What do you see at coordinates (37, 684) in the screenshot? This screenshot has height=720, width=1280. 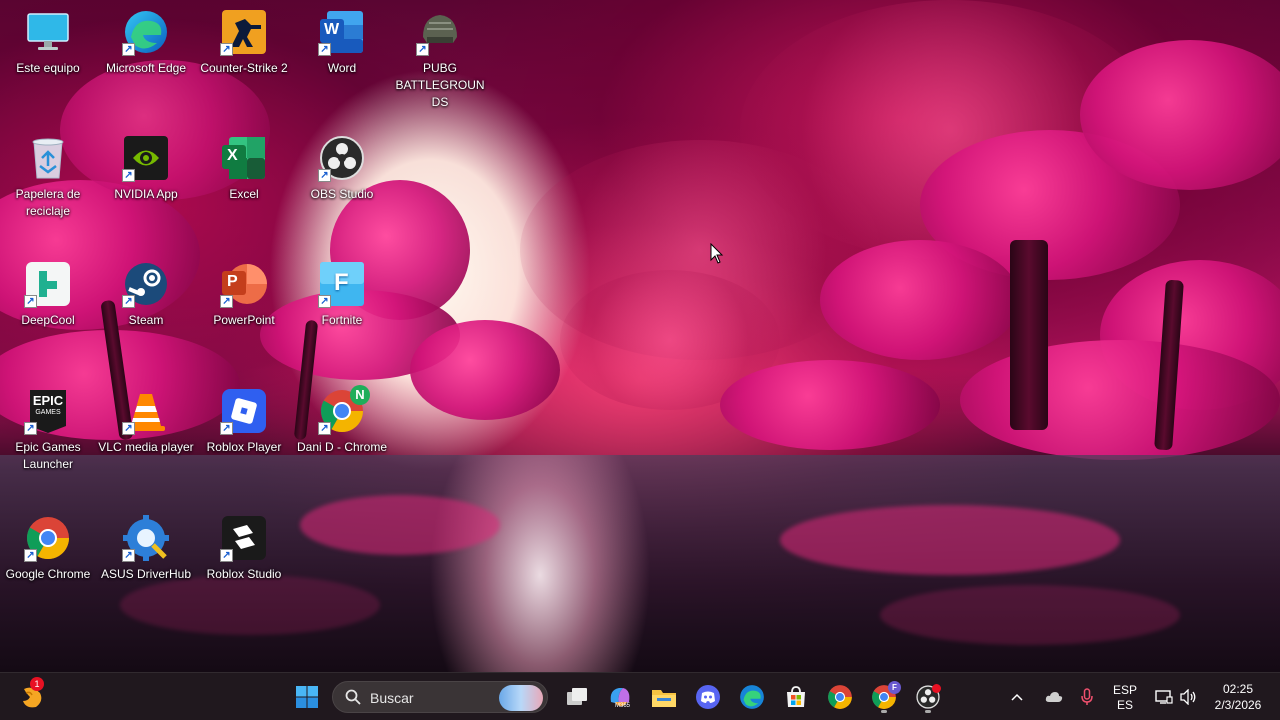 I see `widgets-notification-badge: 1` at bounding box center [37, 684].